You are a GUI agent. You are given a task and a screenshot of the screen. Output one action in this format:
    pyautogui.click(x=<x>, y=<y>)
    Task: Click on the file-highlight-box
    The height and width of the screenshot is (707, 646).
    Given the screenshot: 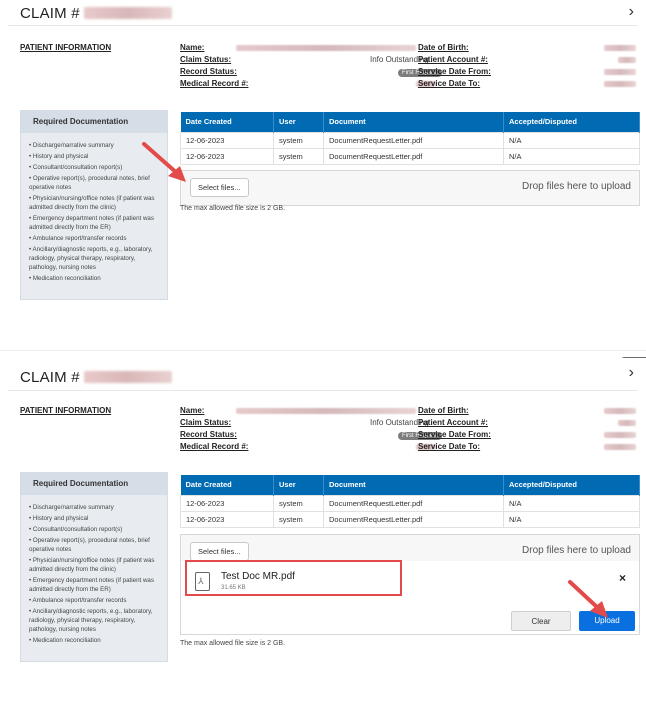 What is the action you would take?
    pyautogui.click(x=293, y=578)
    